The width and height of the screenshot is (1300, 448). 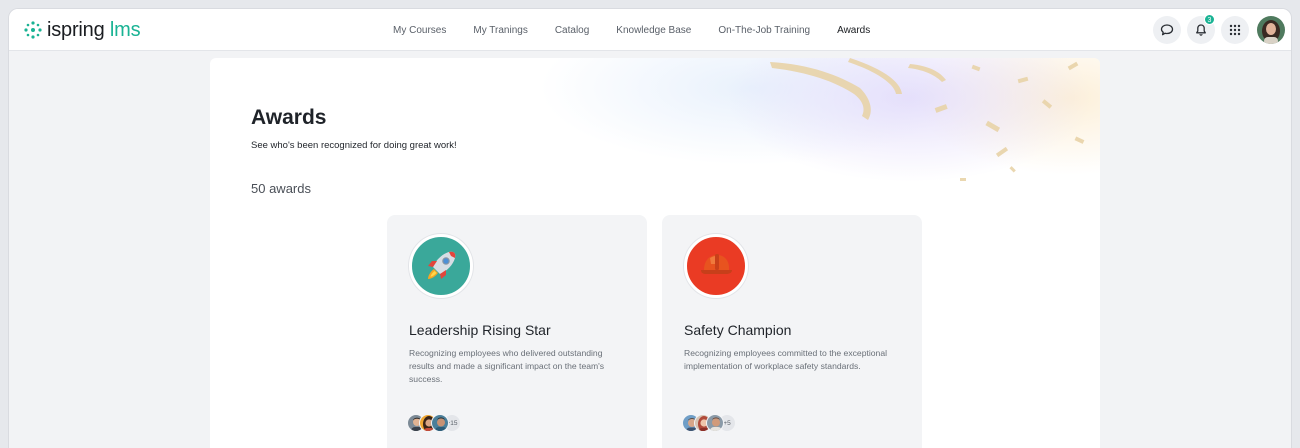 I want to click on confetti-decoration, so click(x=927, y=119).